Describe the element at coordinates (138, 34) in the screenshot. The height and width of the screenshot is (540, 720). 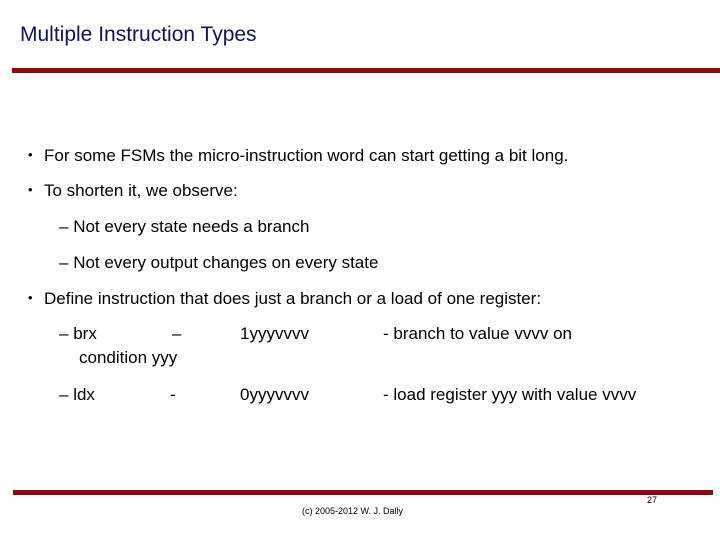
I see `slide-title: Multiple Instruction Types` at that location.